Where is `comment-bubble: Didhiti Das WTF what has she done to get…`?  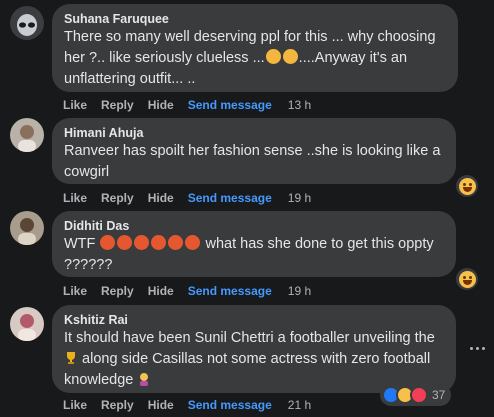 comment-bubble: Didhiti Das WTF what has she done to get… is located at coordinates (254, 244).